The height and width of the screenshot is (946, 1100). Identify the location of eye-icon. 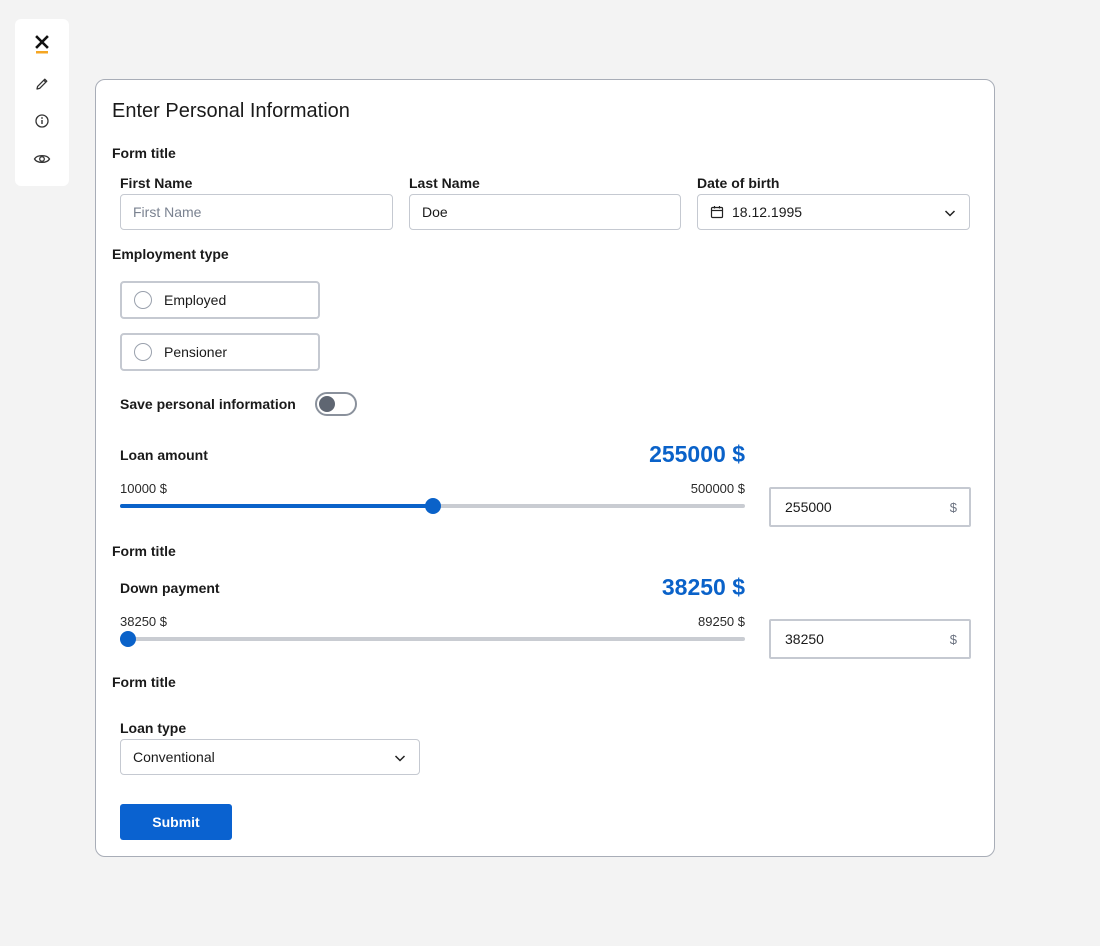
(42, 159).